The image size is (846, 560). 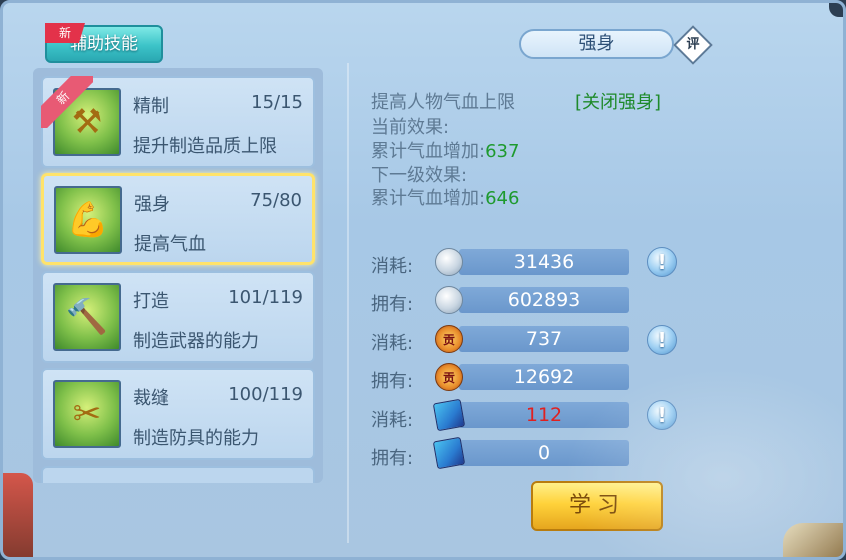 I want to click on skill-level: 75/80, so click(x=276, y=200).